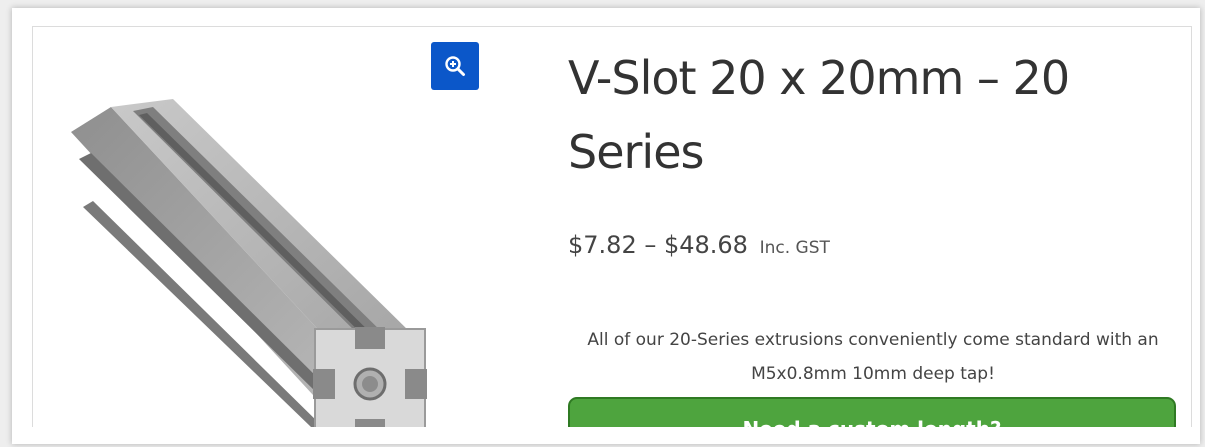  Describe the element at coordinates (872, 412) in the screenshot. I see `custom-length-box: Need a custom length?` at that location.